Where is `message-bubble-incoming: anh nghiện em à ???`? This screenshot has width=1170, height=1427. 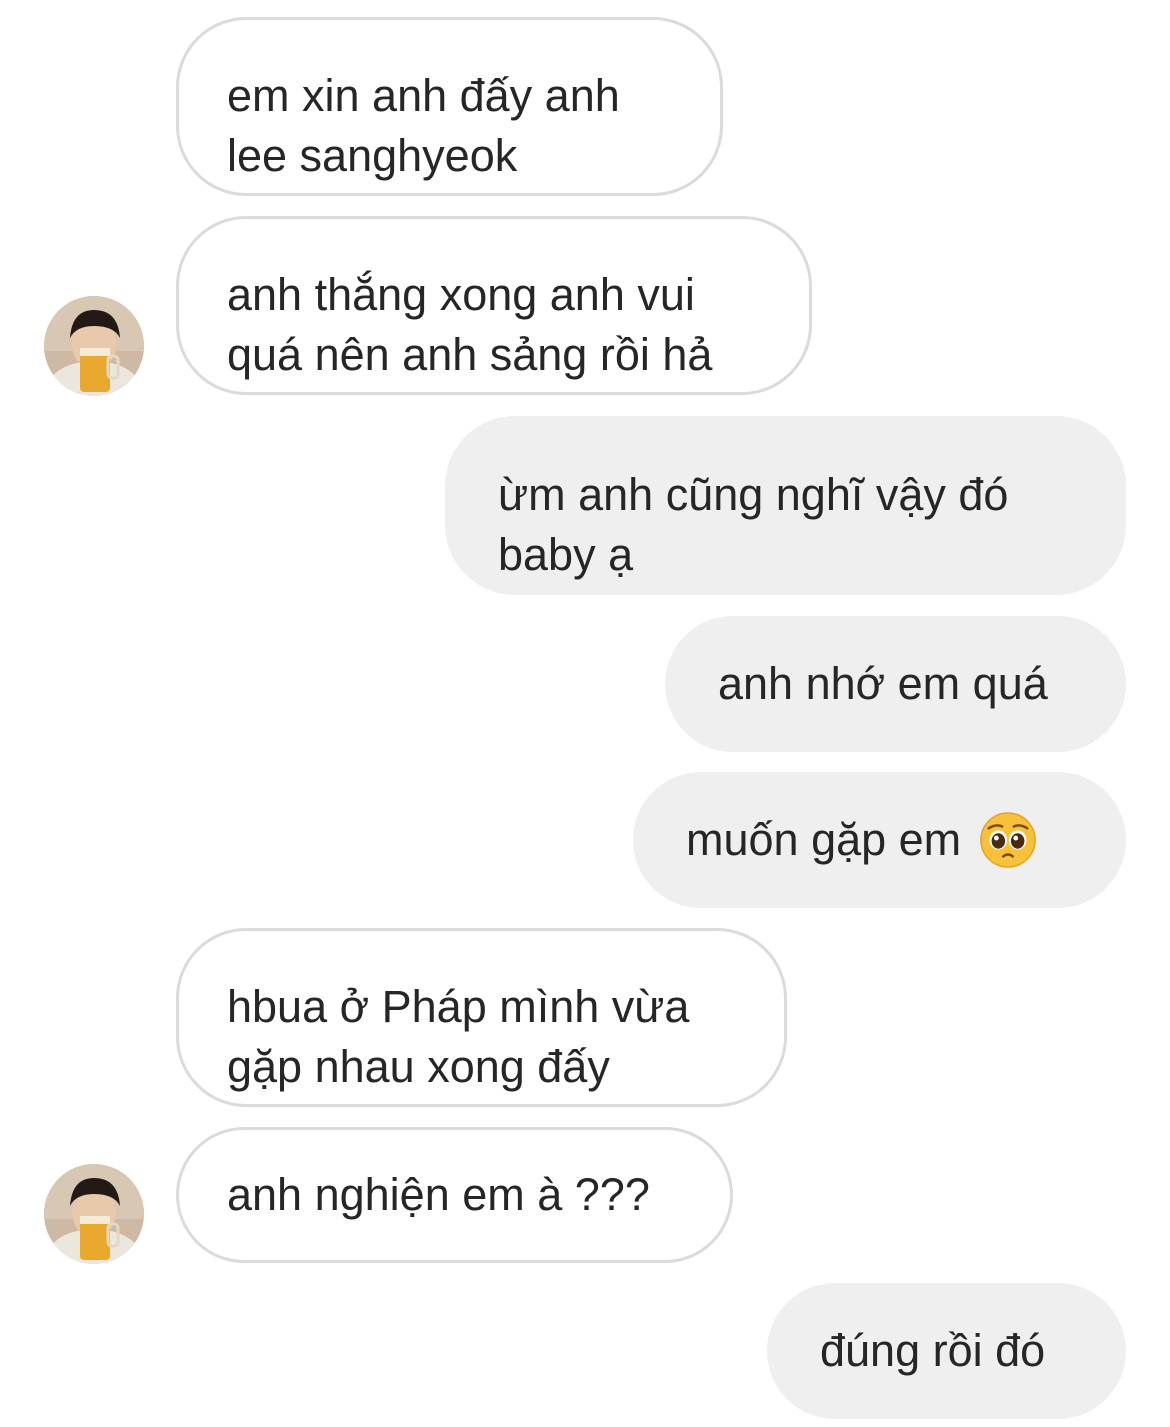
message-bubble-incoming: anh nghiện em à ??? is located at coordinates (454, 1195).